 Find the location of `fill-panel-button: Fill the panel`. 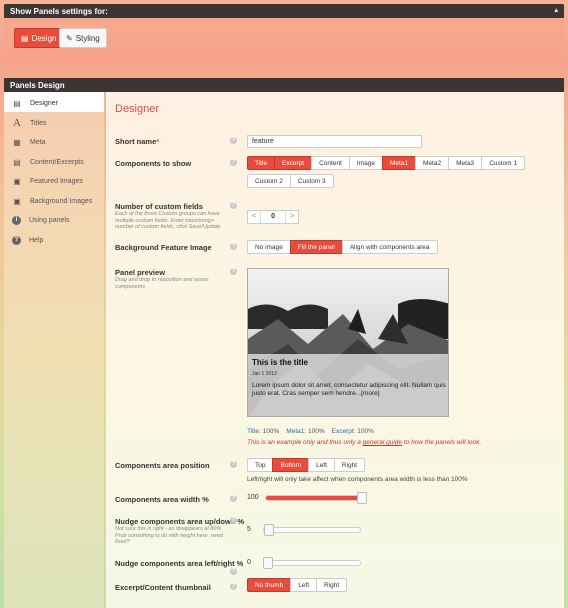

fill-panel-button: Fill the panel is located at coordinates (316, 247).